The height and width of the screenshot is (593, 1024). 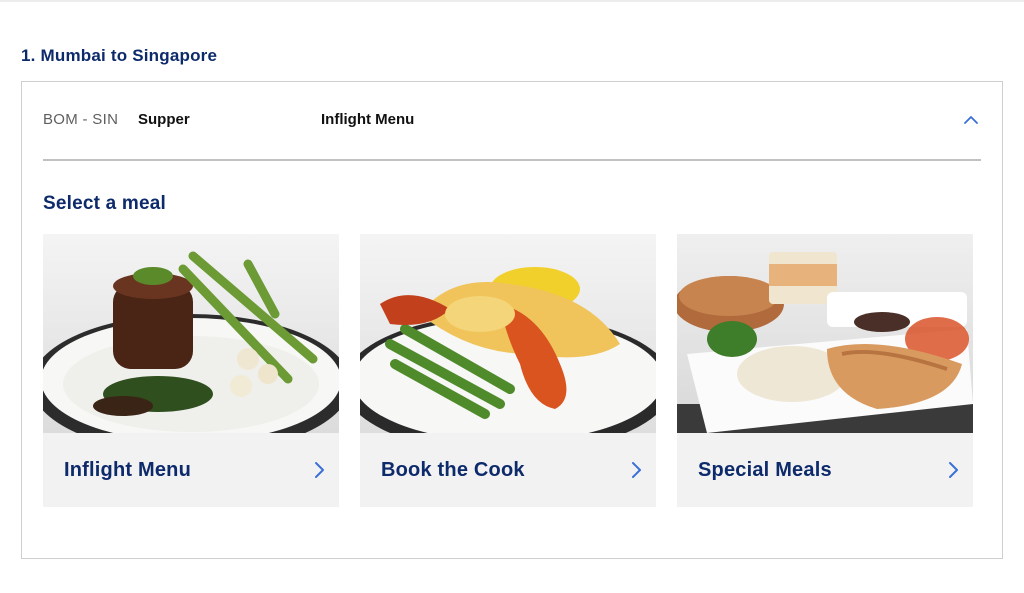 I want to click on meal-option-special-meals: Special Meals, so click(x=825, y=370).